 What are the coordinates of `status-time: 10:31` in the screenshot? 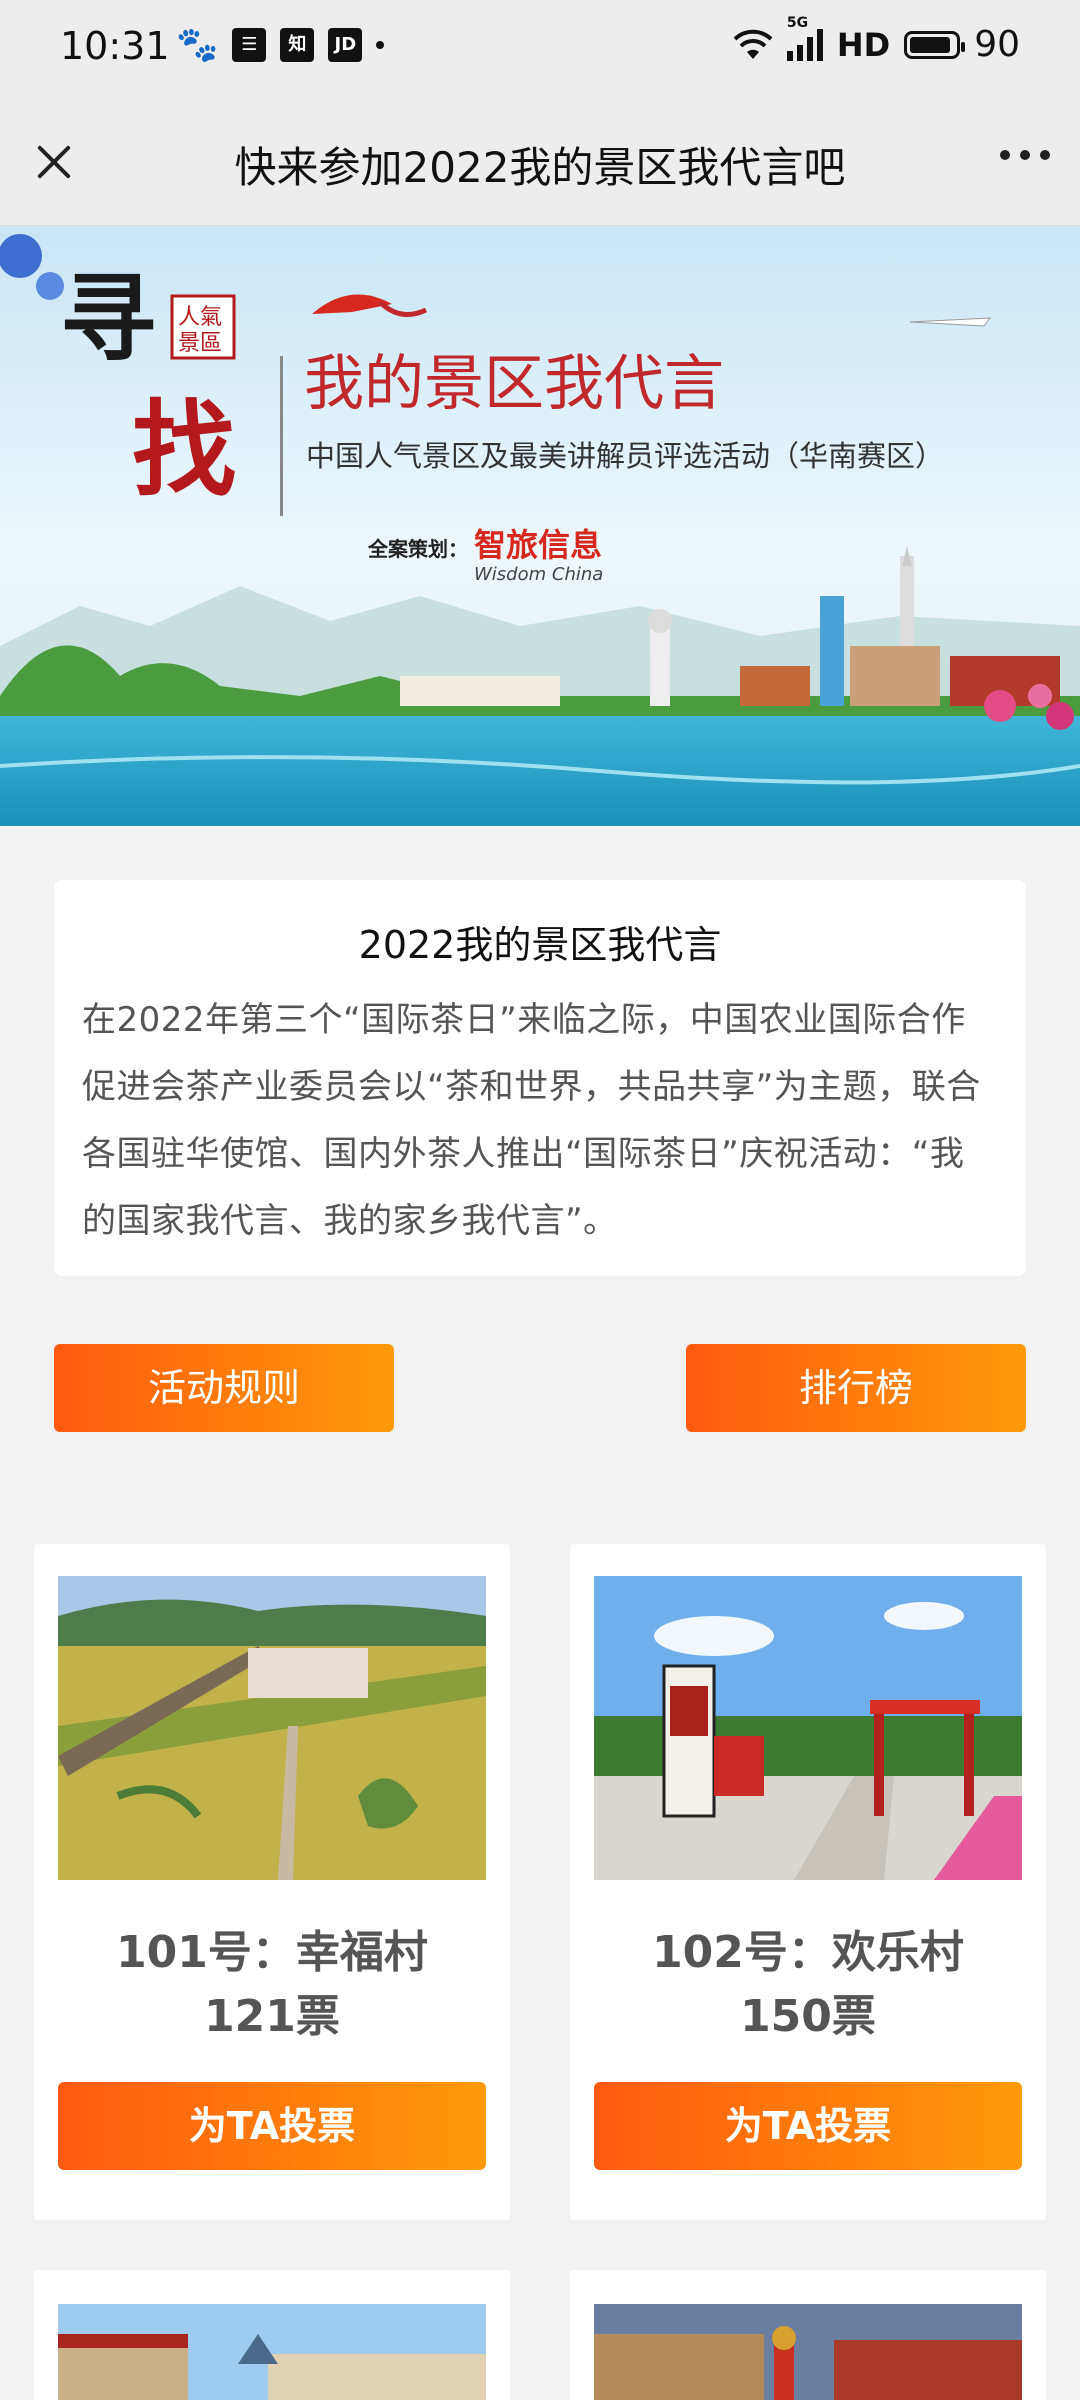 It's located at (115, 46).